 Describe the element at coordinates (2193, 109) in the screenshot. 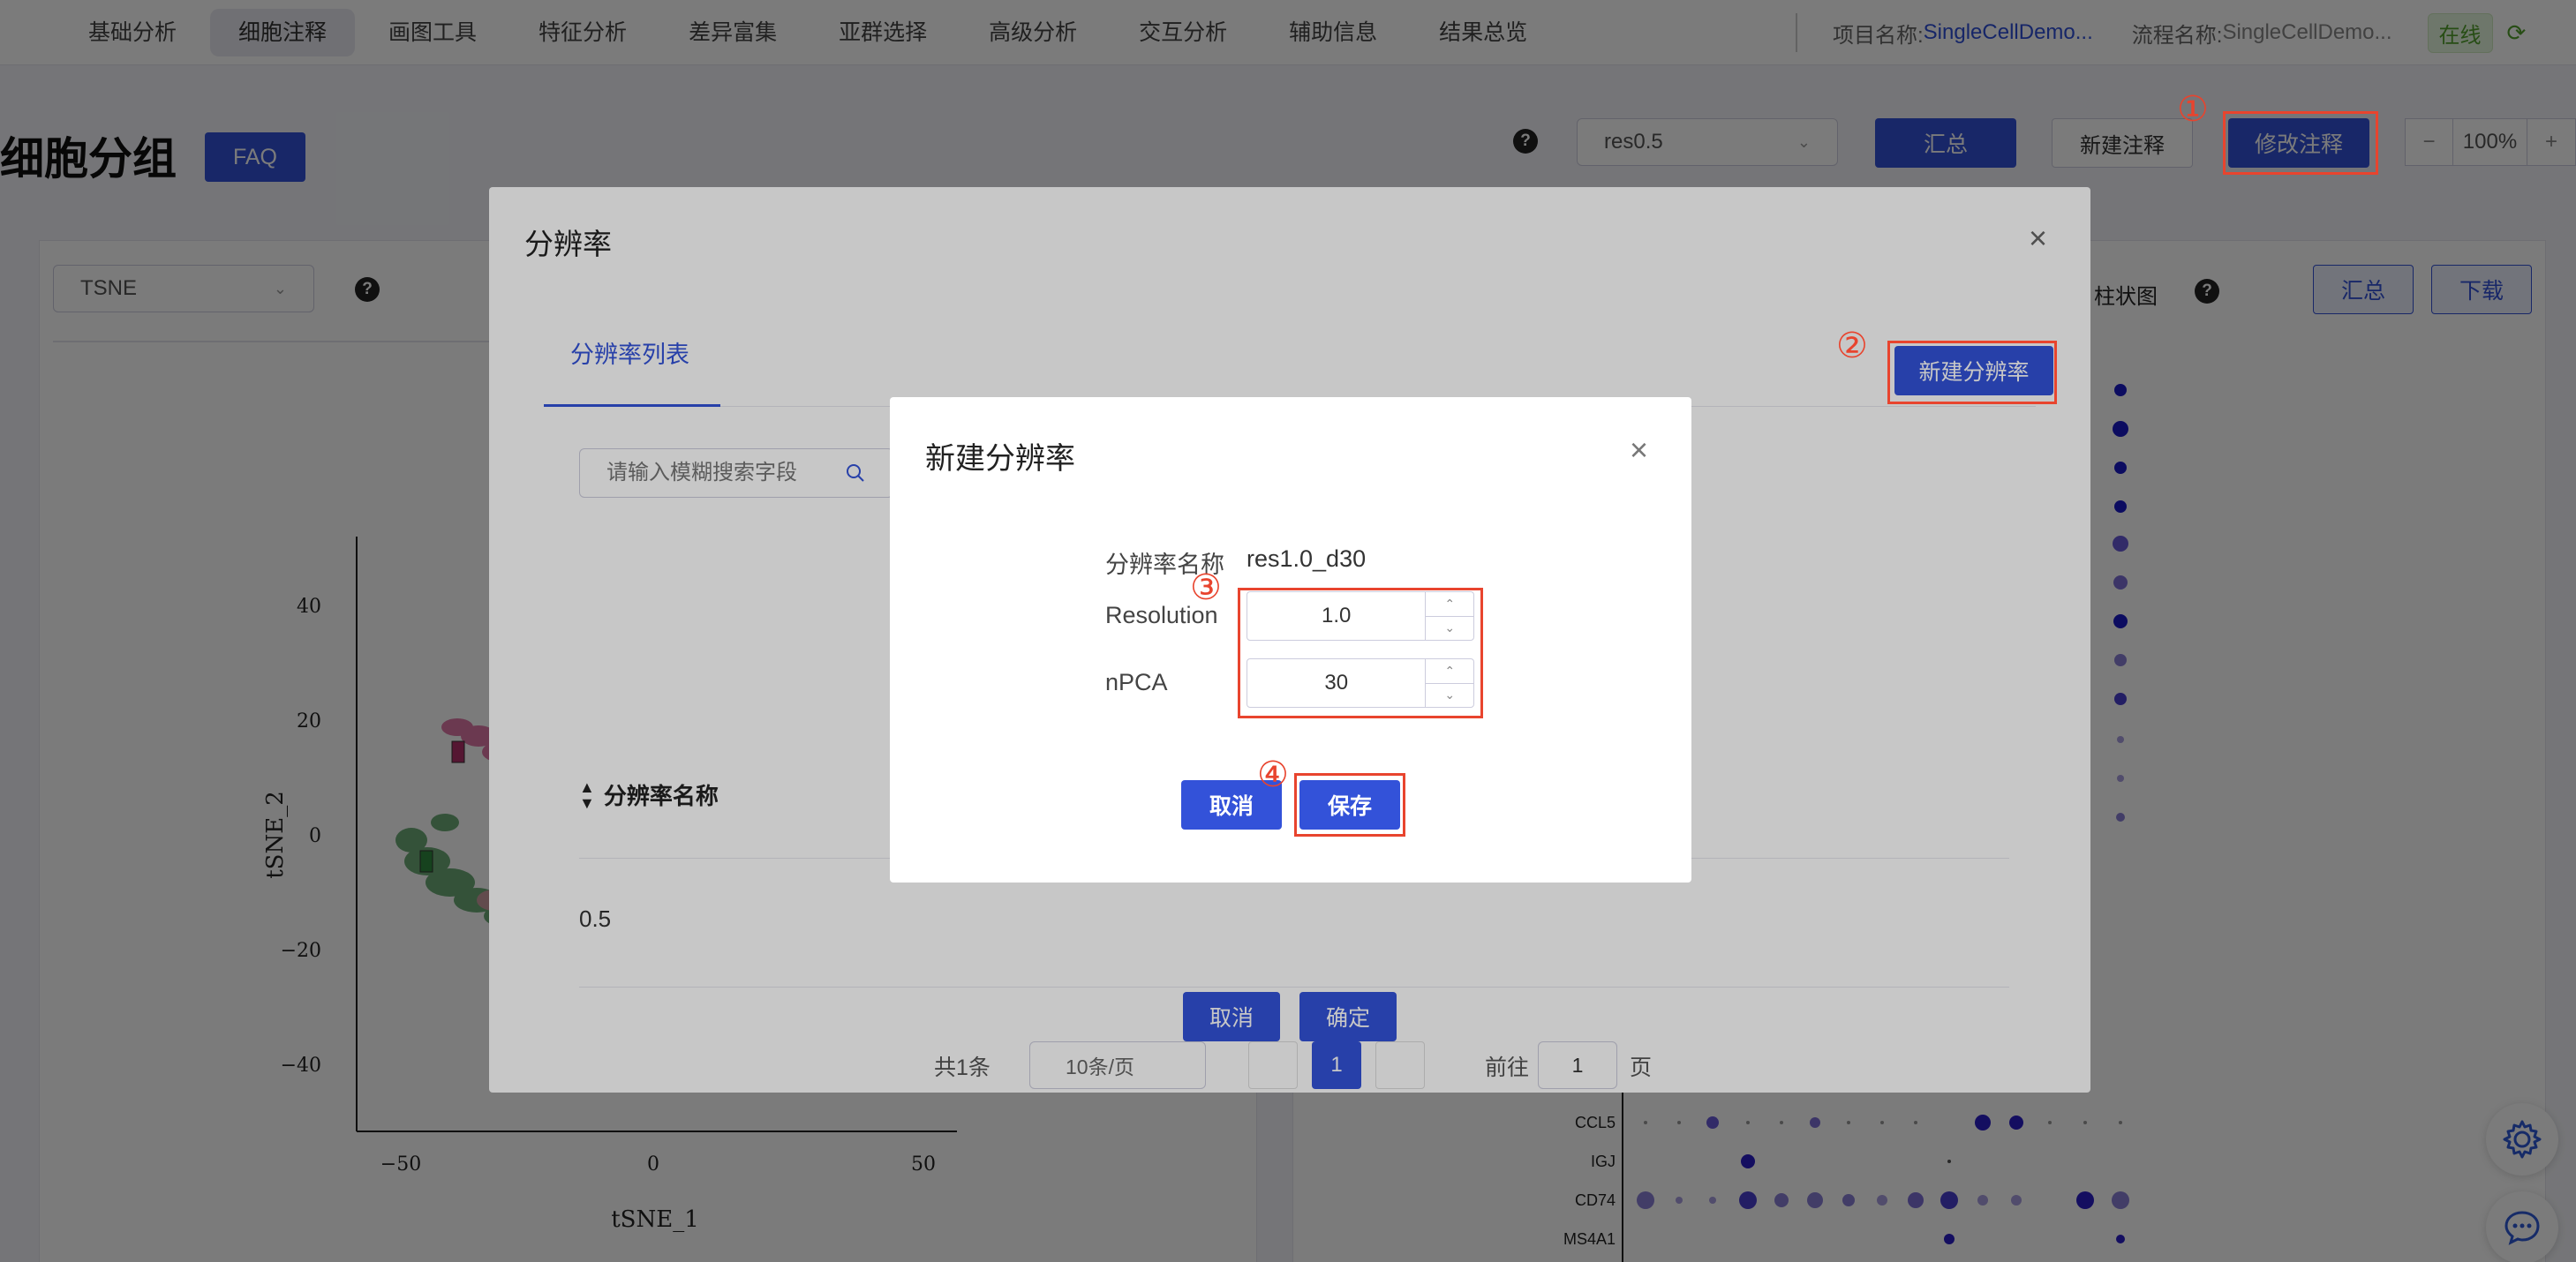

I see `step-marker: ①` at that location.